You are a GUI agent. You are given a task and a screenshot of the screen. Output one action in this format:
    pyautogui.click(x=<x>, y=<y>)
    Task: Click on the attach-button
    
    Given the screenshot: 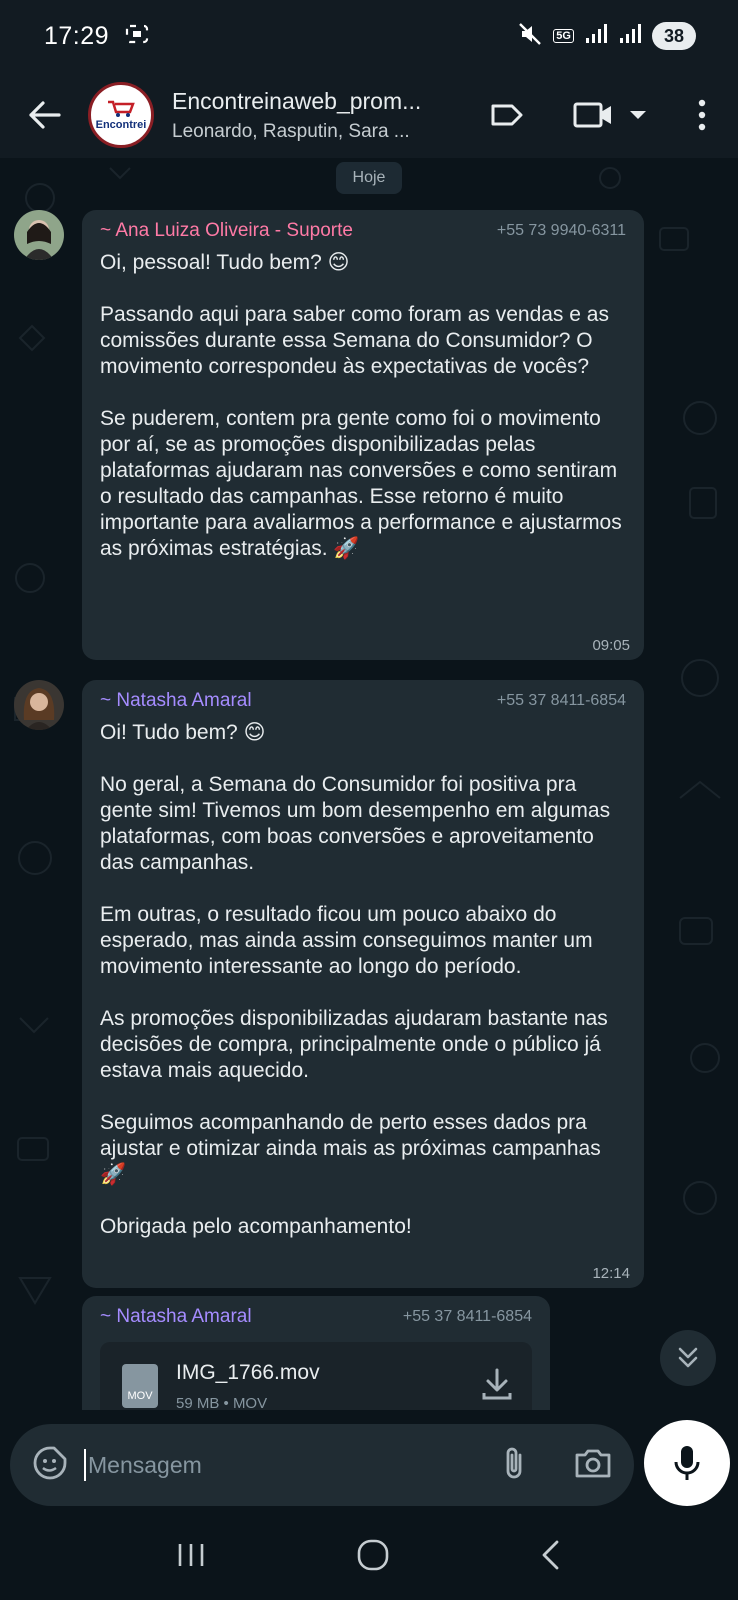 What is the action you would take?
    pyautogui.click(x=514, y=1465)
    